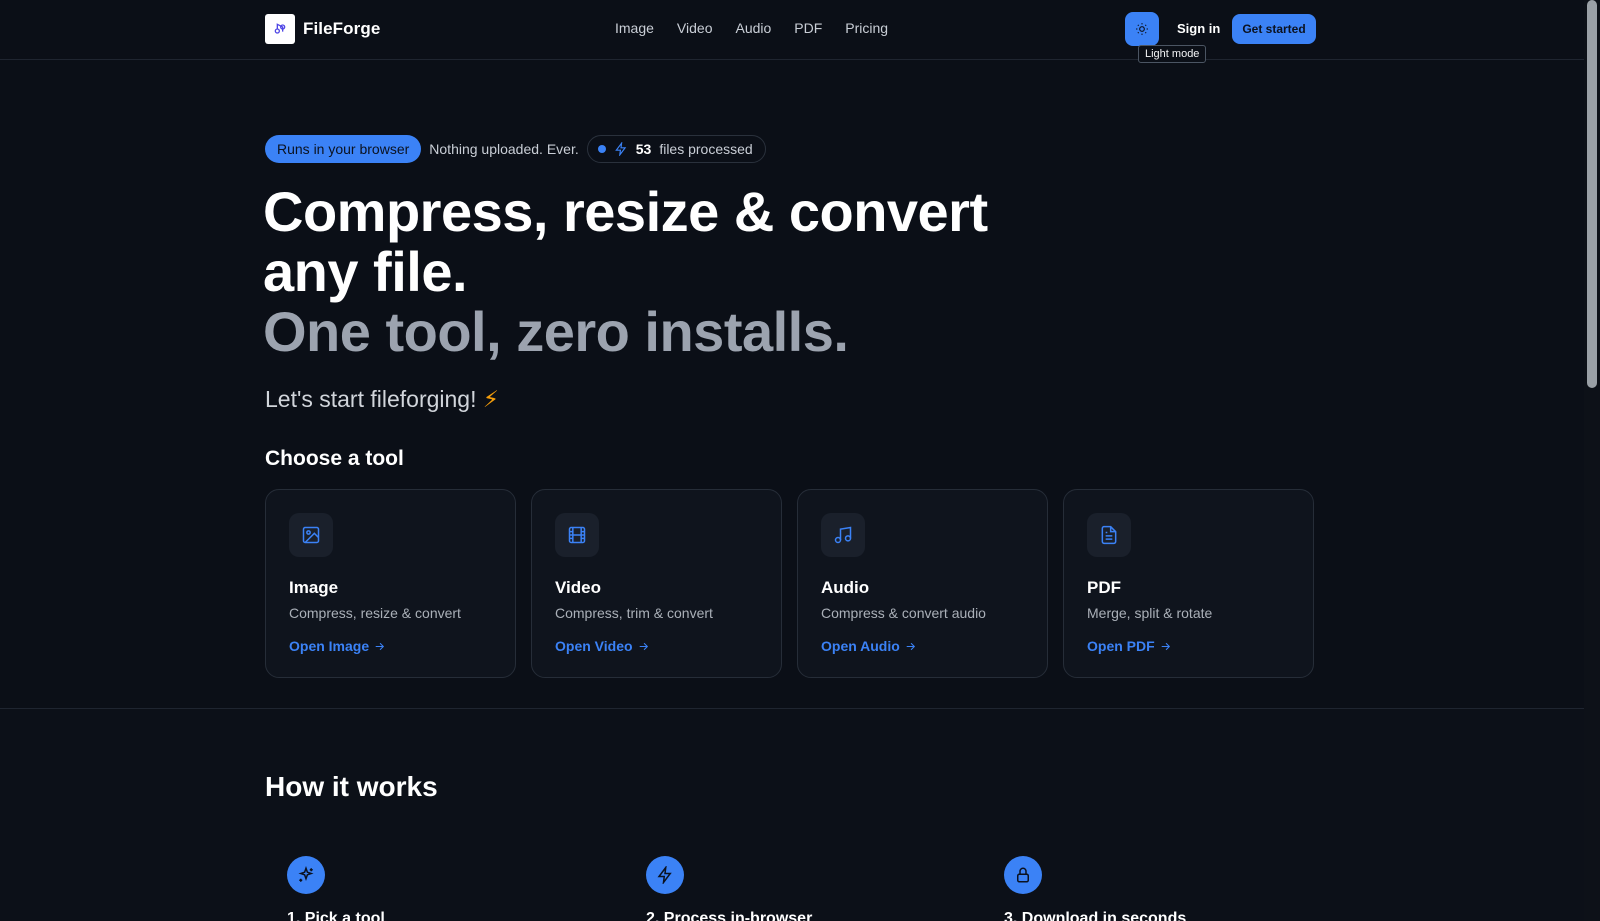 The image size is (1600, 921). What do you see at coordinates (843, 535) in the screenshot?
I see `music-icon` at bounding box center [843, 535].